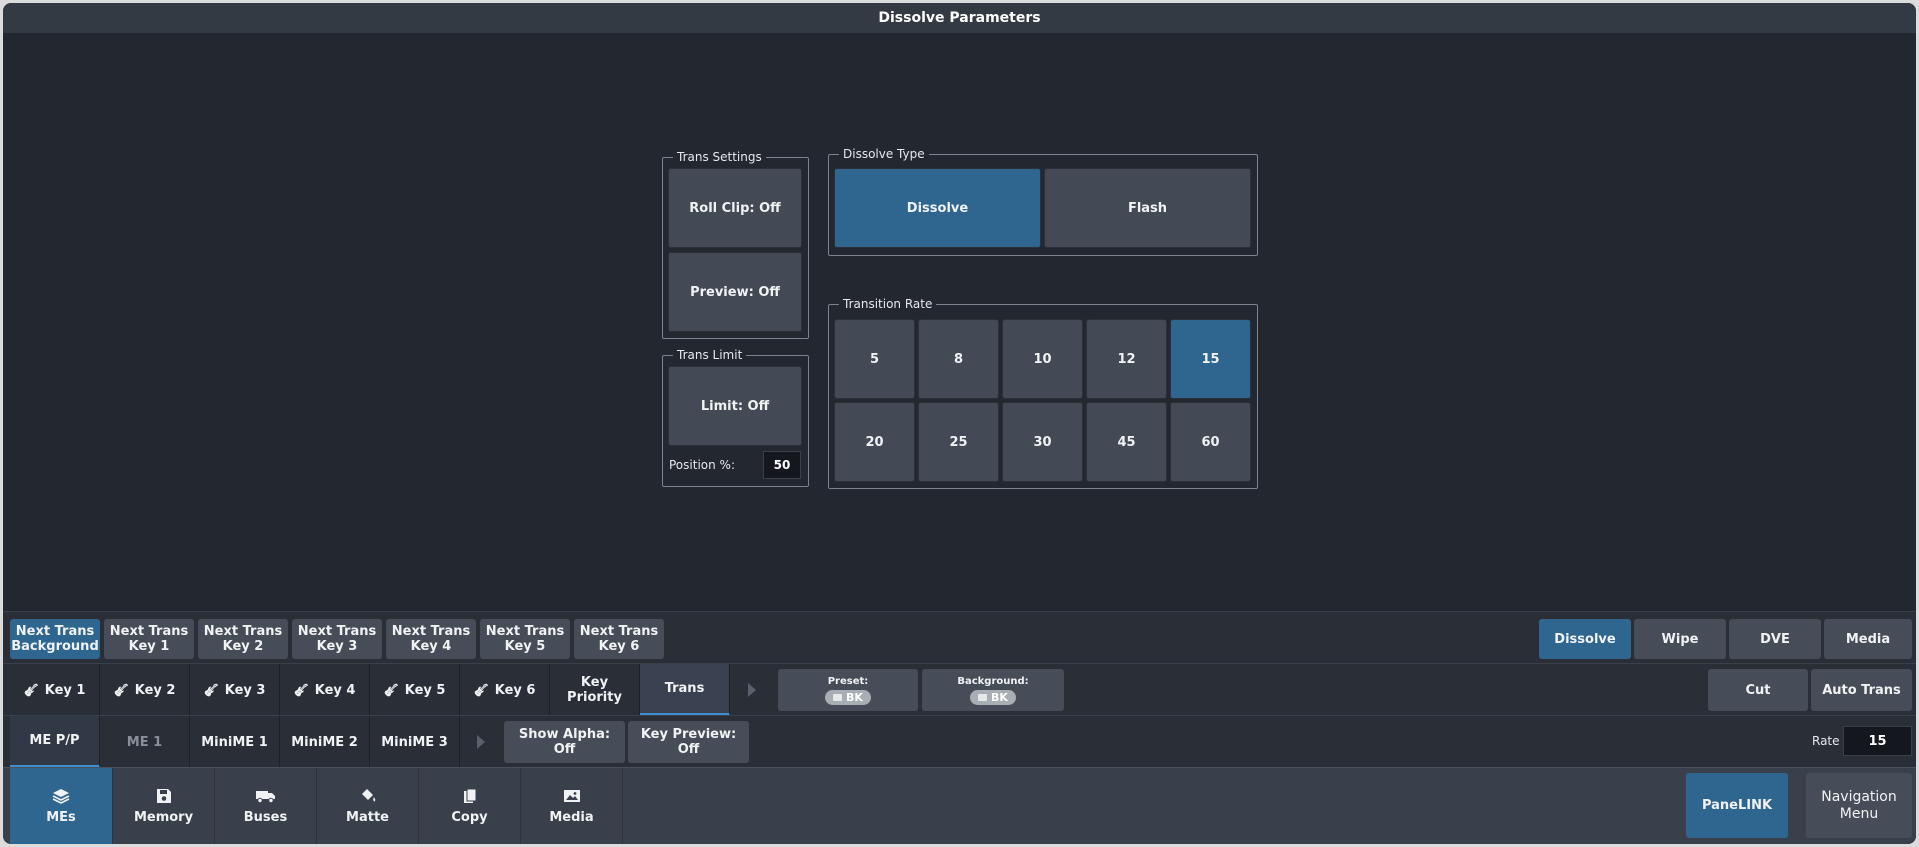 The image size is (1919, 847). I want to click on tab-key-3: 🎸︎ Key 3, so click(235, 690).